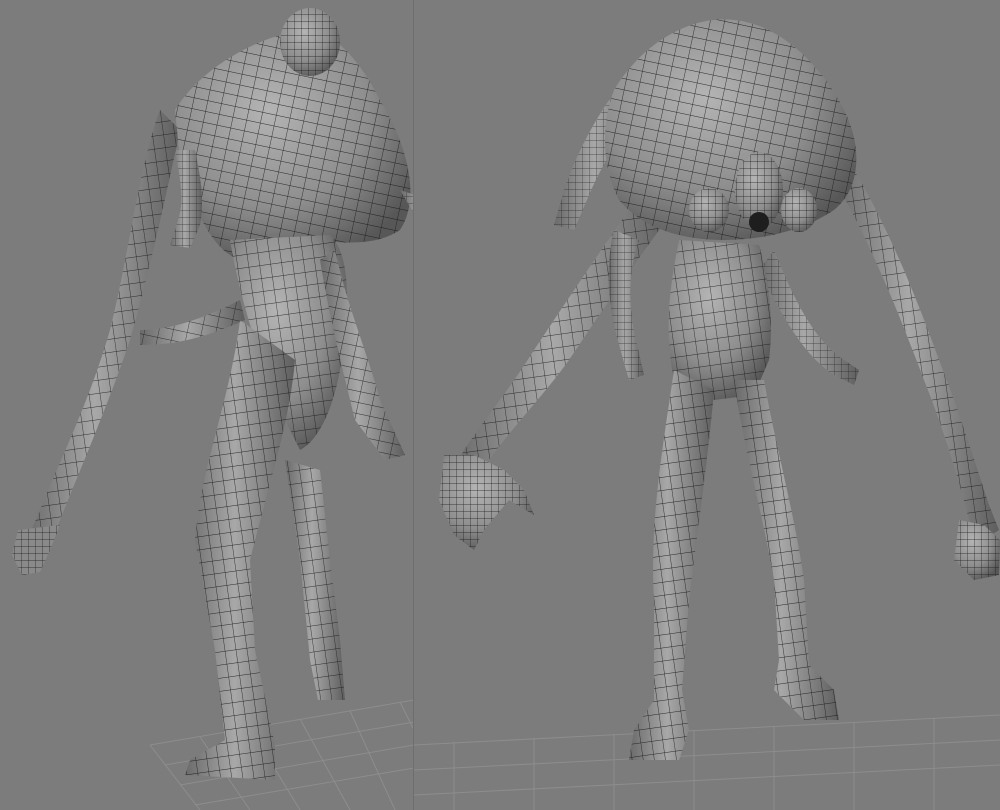  Describe the element at coordinates (759, 222) in the screenshot. I see `mouth` at that location.